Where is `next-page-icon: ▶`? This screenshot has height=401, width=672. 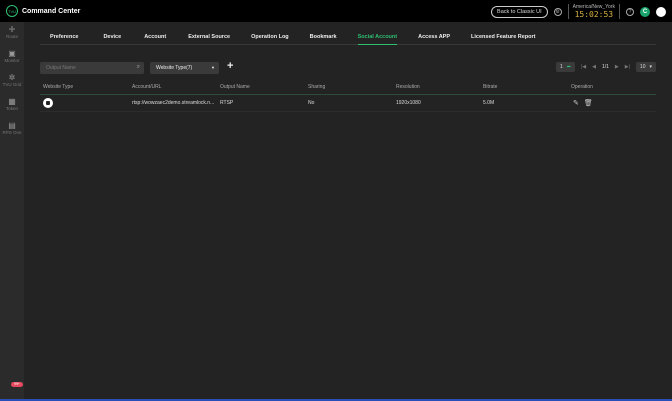
next-page-icon: ▶ is located at coordinates (617, 67).